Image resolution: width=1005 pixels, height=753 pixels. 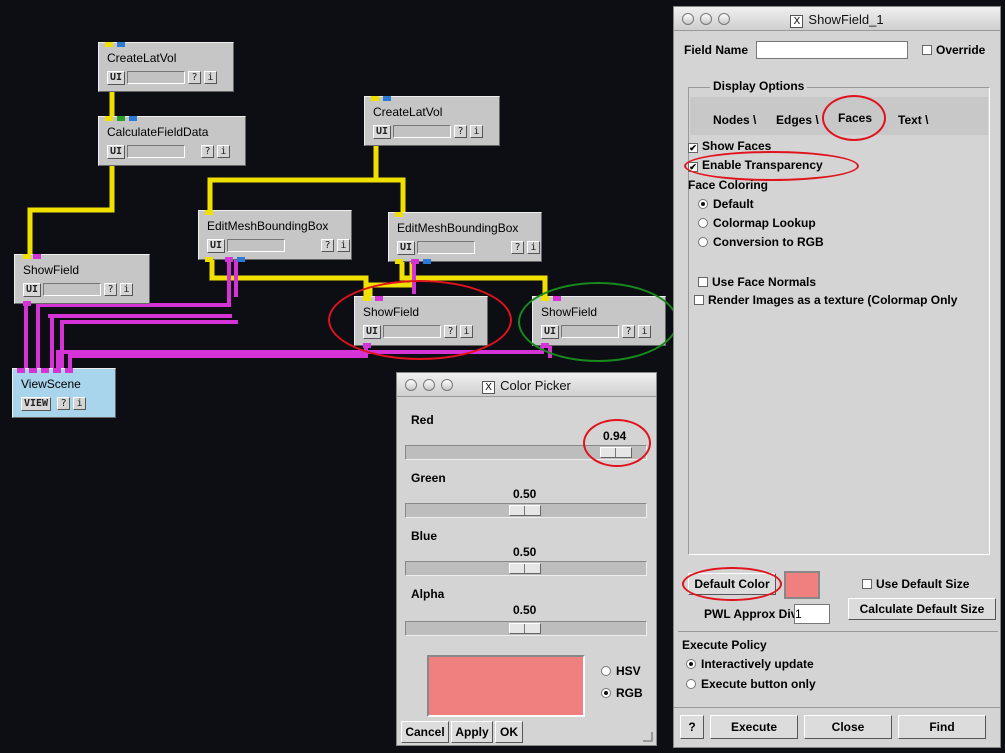 I want to click on use-face-normals-checkbox: Use Face Normals, so click(x=757, y=282).